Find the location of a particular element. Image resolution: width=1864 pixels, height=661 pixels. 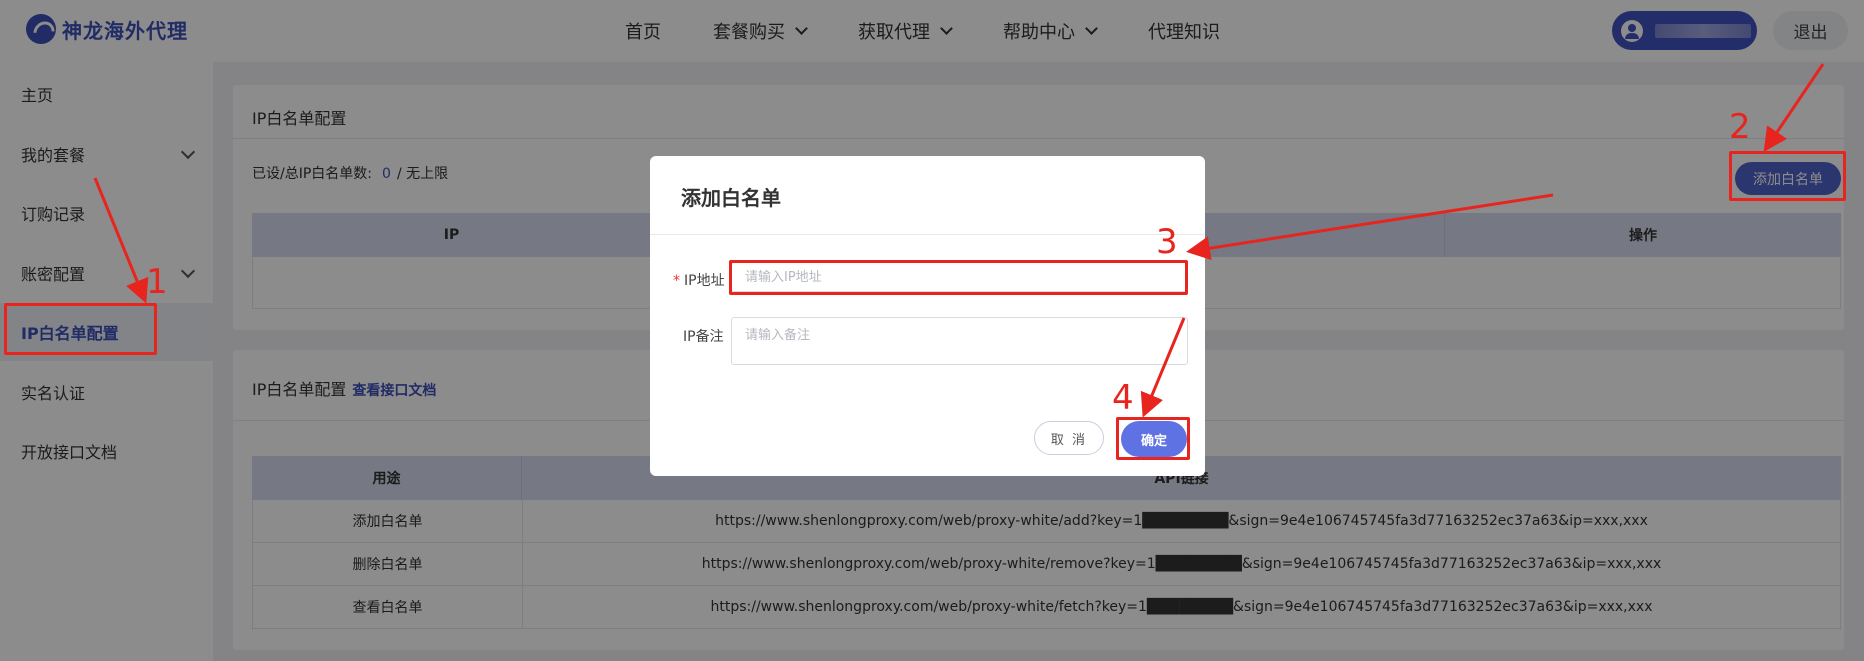

annotation-number-1: 1 is located at coordinates (157, 282).